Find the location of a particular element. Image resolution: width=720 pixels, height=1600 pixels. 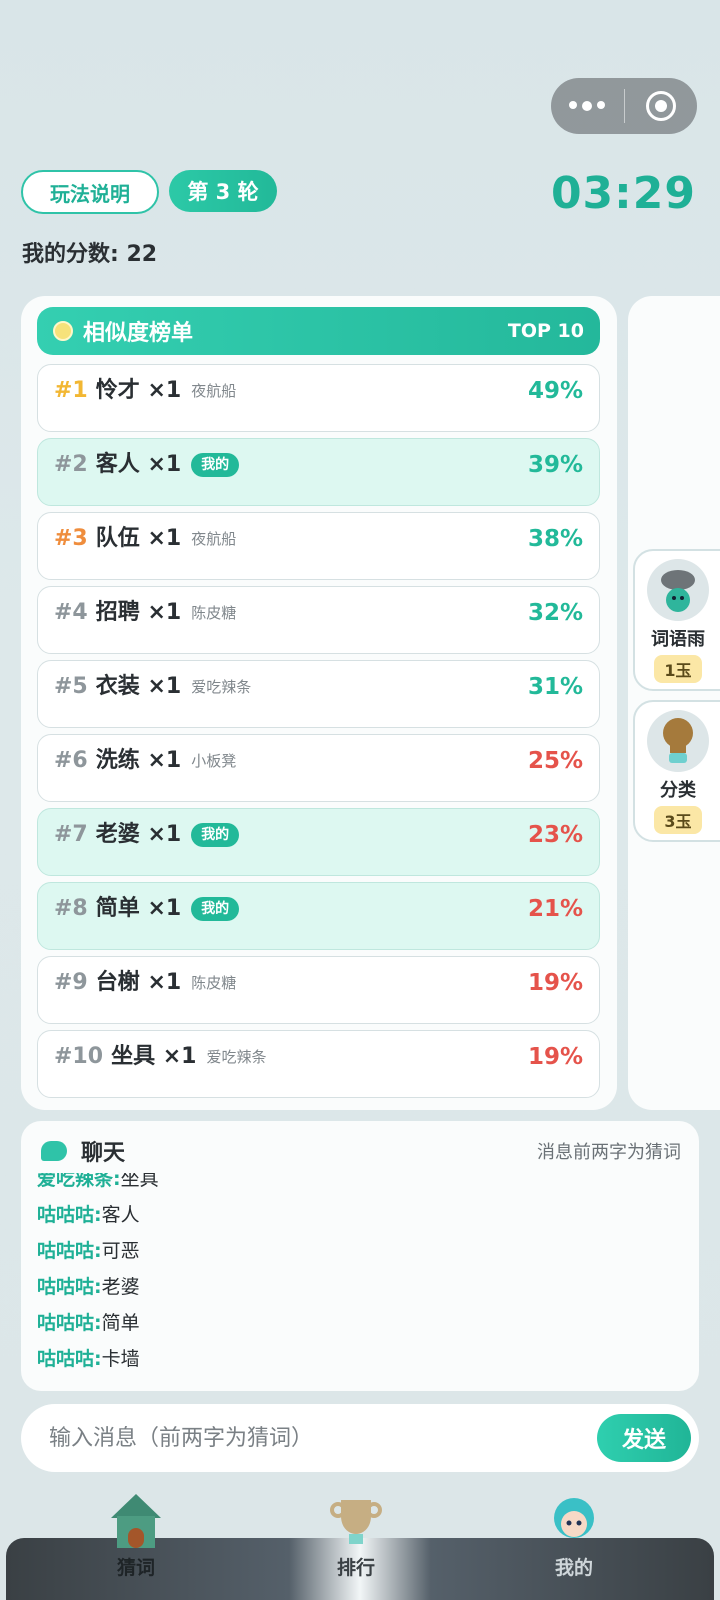

row-similarity: 38% is located at coordinates (555, 539).